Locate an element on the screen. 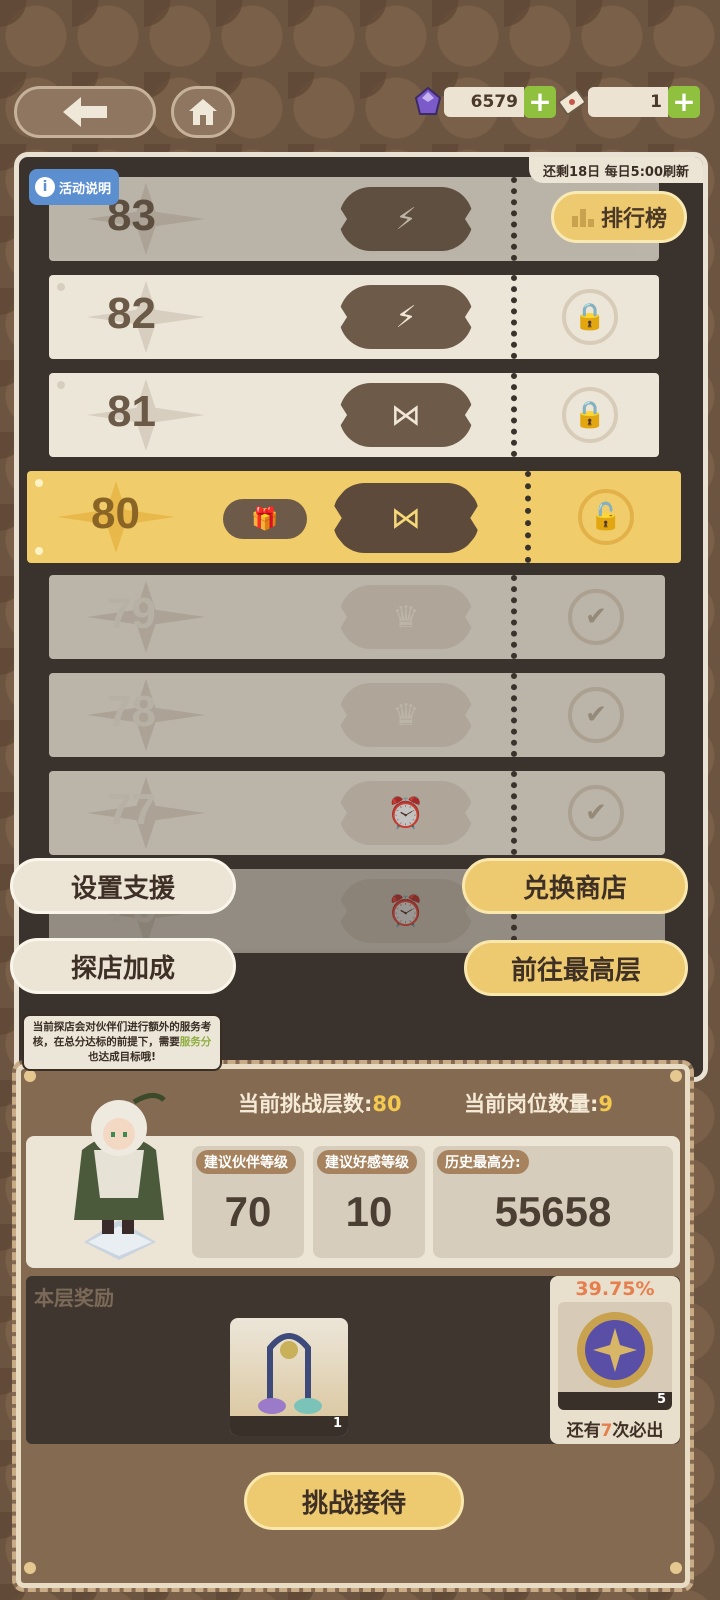 The height and width of the screenshot is (1600, 720). current-post-stat: 当前岗位数量:9 is located at coordinates (538, 1103).